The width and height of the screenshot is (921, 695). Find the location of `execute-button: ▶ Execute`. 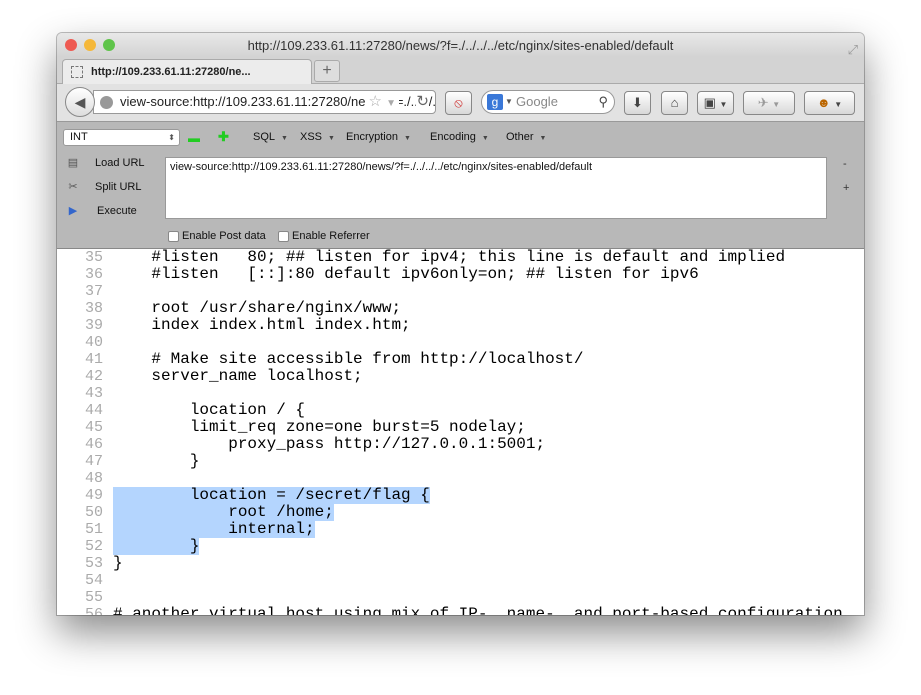

execute-button: ▶ Execute is located at coordinates (101, 210).